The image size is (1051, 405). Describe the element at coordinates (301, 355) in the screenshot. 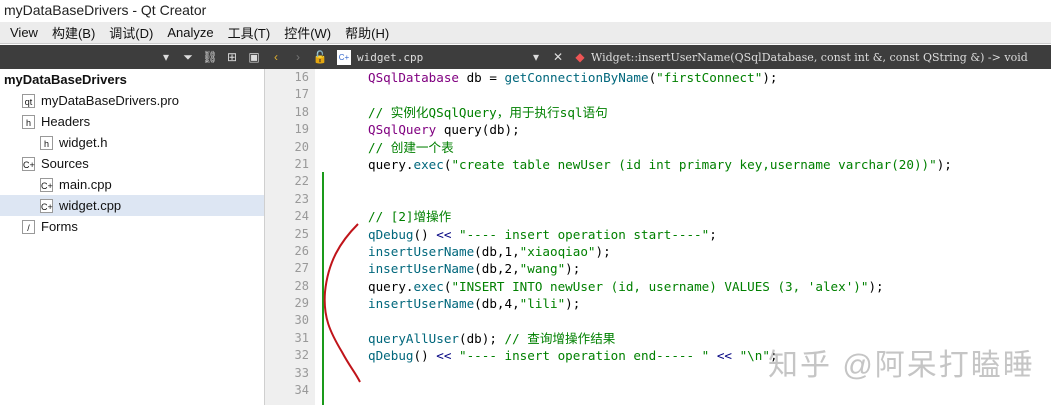

I see `line-number: 32` at that location.